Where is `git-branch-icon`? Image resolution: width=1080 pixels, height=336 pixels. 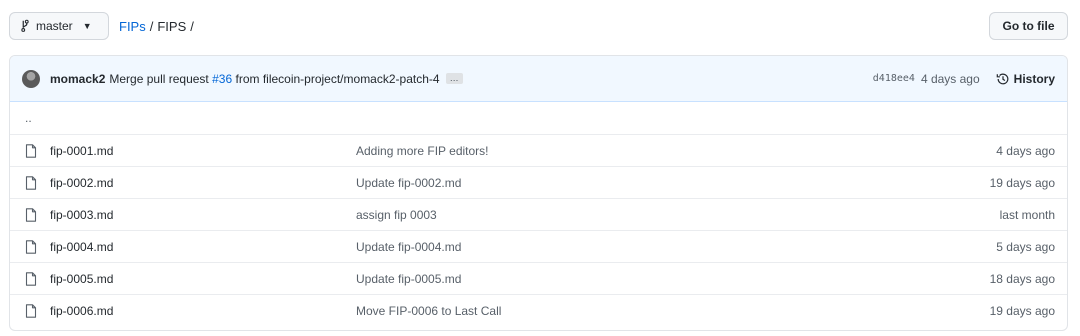 git-branch-icon is located at coordinates (25, 25).